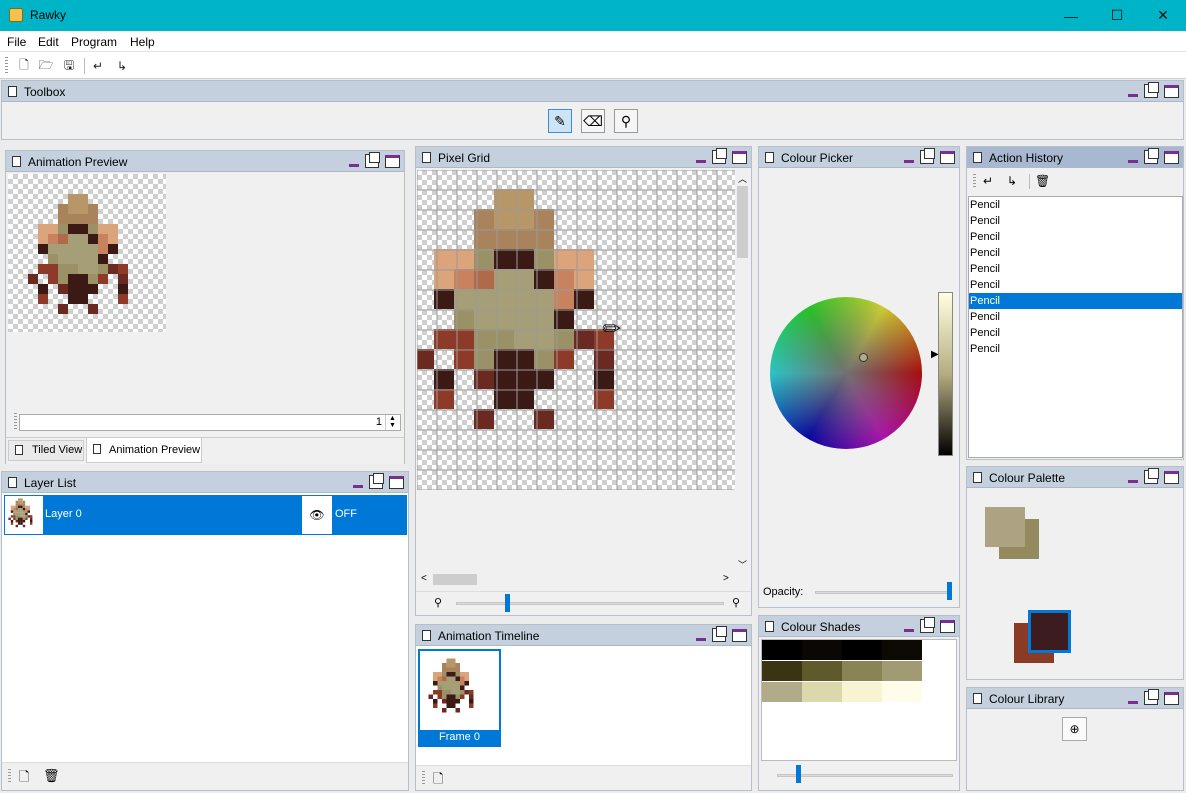 The height and width of the screenshot is (793, 1186). Describe the element at coordinates (46, 66) in the screenshot. I see `open-folder-icon: 🗁` at that location.